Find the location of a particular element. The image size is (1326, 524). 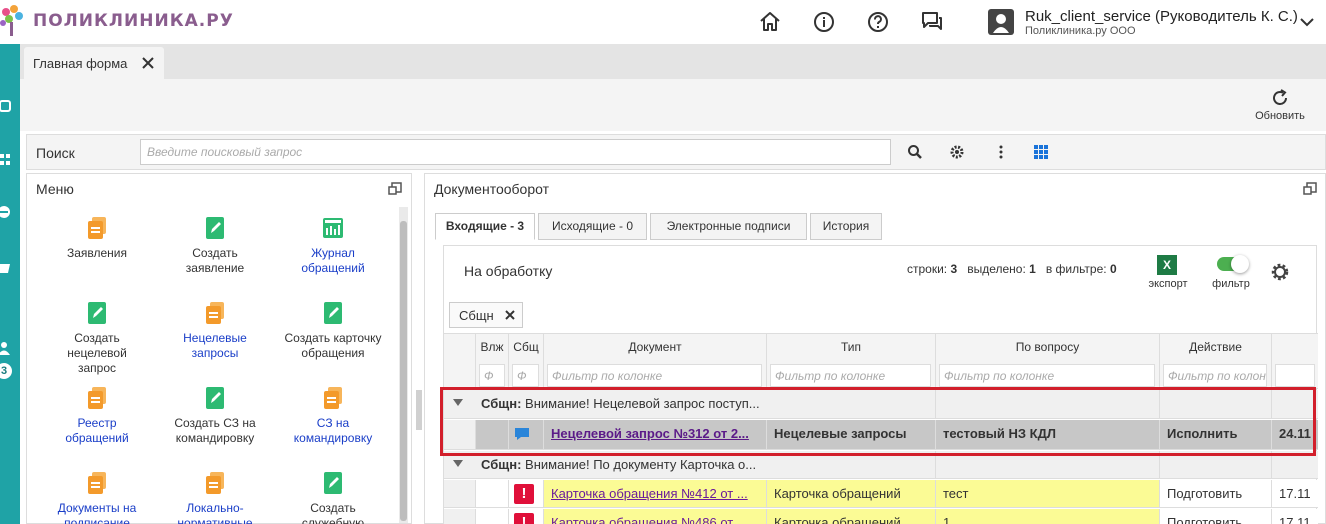

menu-item-label: Создать нецелевой запрос is located at coordinates (97, 353).